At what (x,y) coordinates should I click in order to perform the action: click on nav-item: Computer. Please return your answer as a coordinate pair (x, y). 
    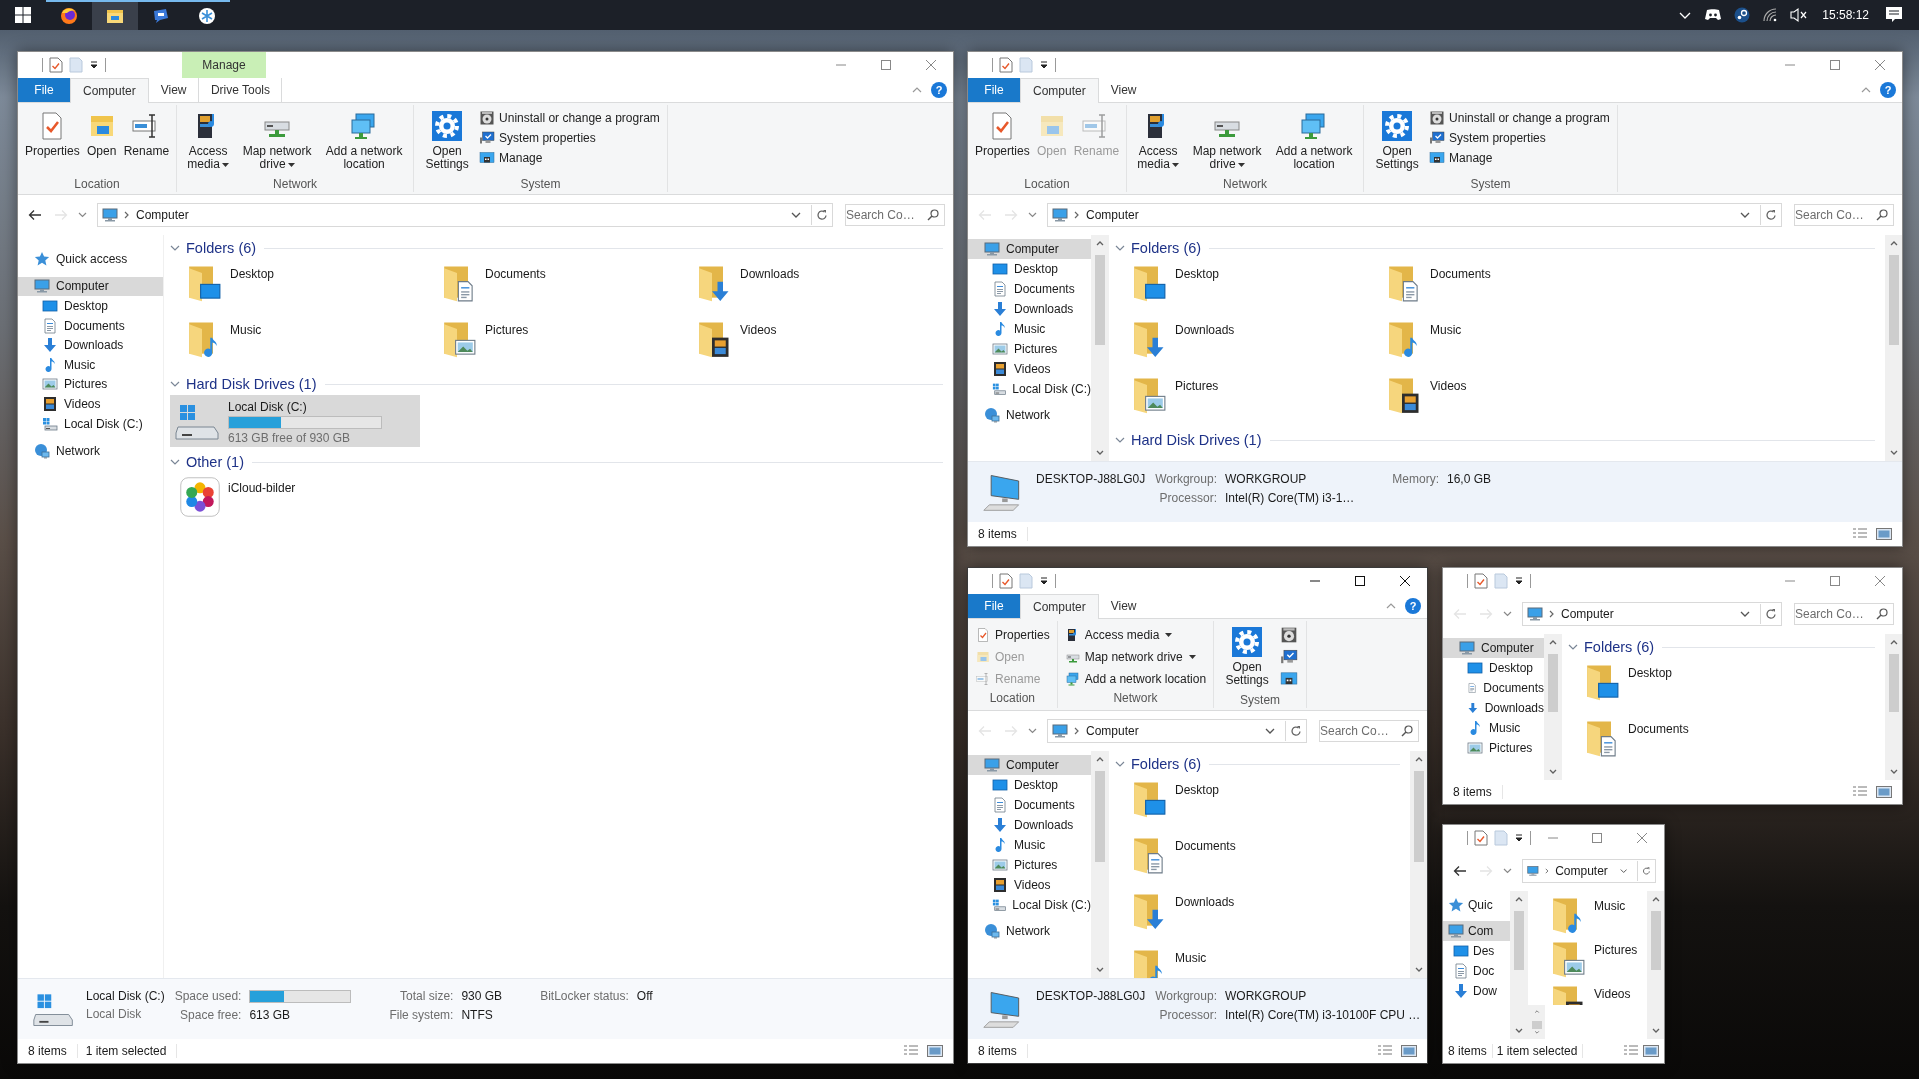
    Looking at the image, I should click on (1029, 765).